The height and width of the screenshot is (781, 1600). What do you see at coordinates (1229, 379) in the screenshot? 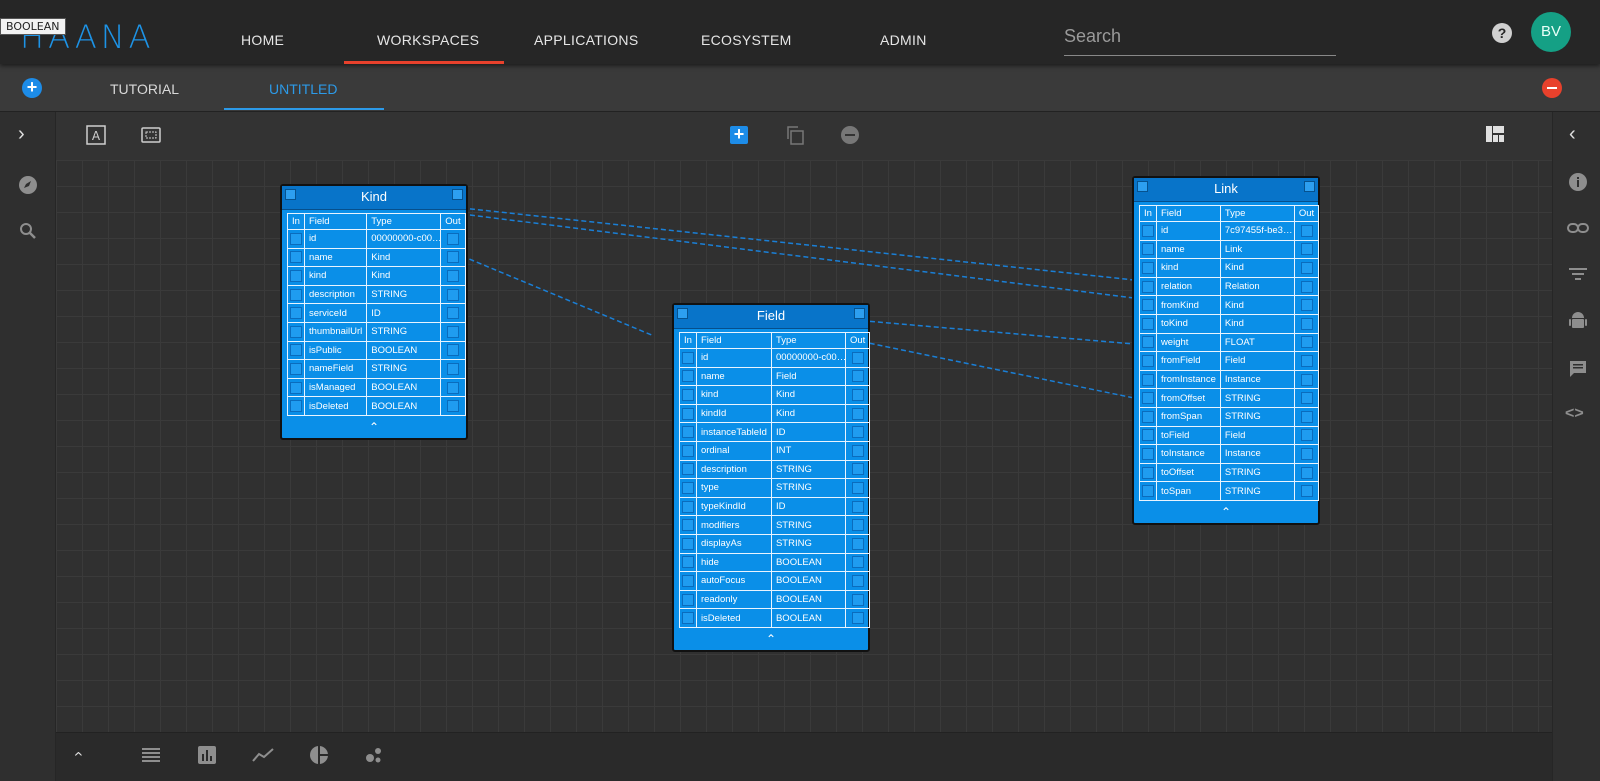
I see `table-row: fromInstance Instance` at bounding box center [1229, 379].